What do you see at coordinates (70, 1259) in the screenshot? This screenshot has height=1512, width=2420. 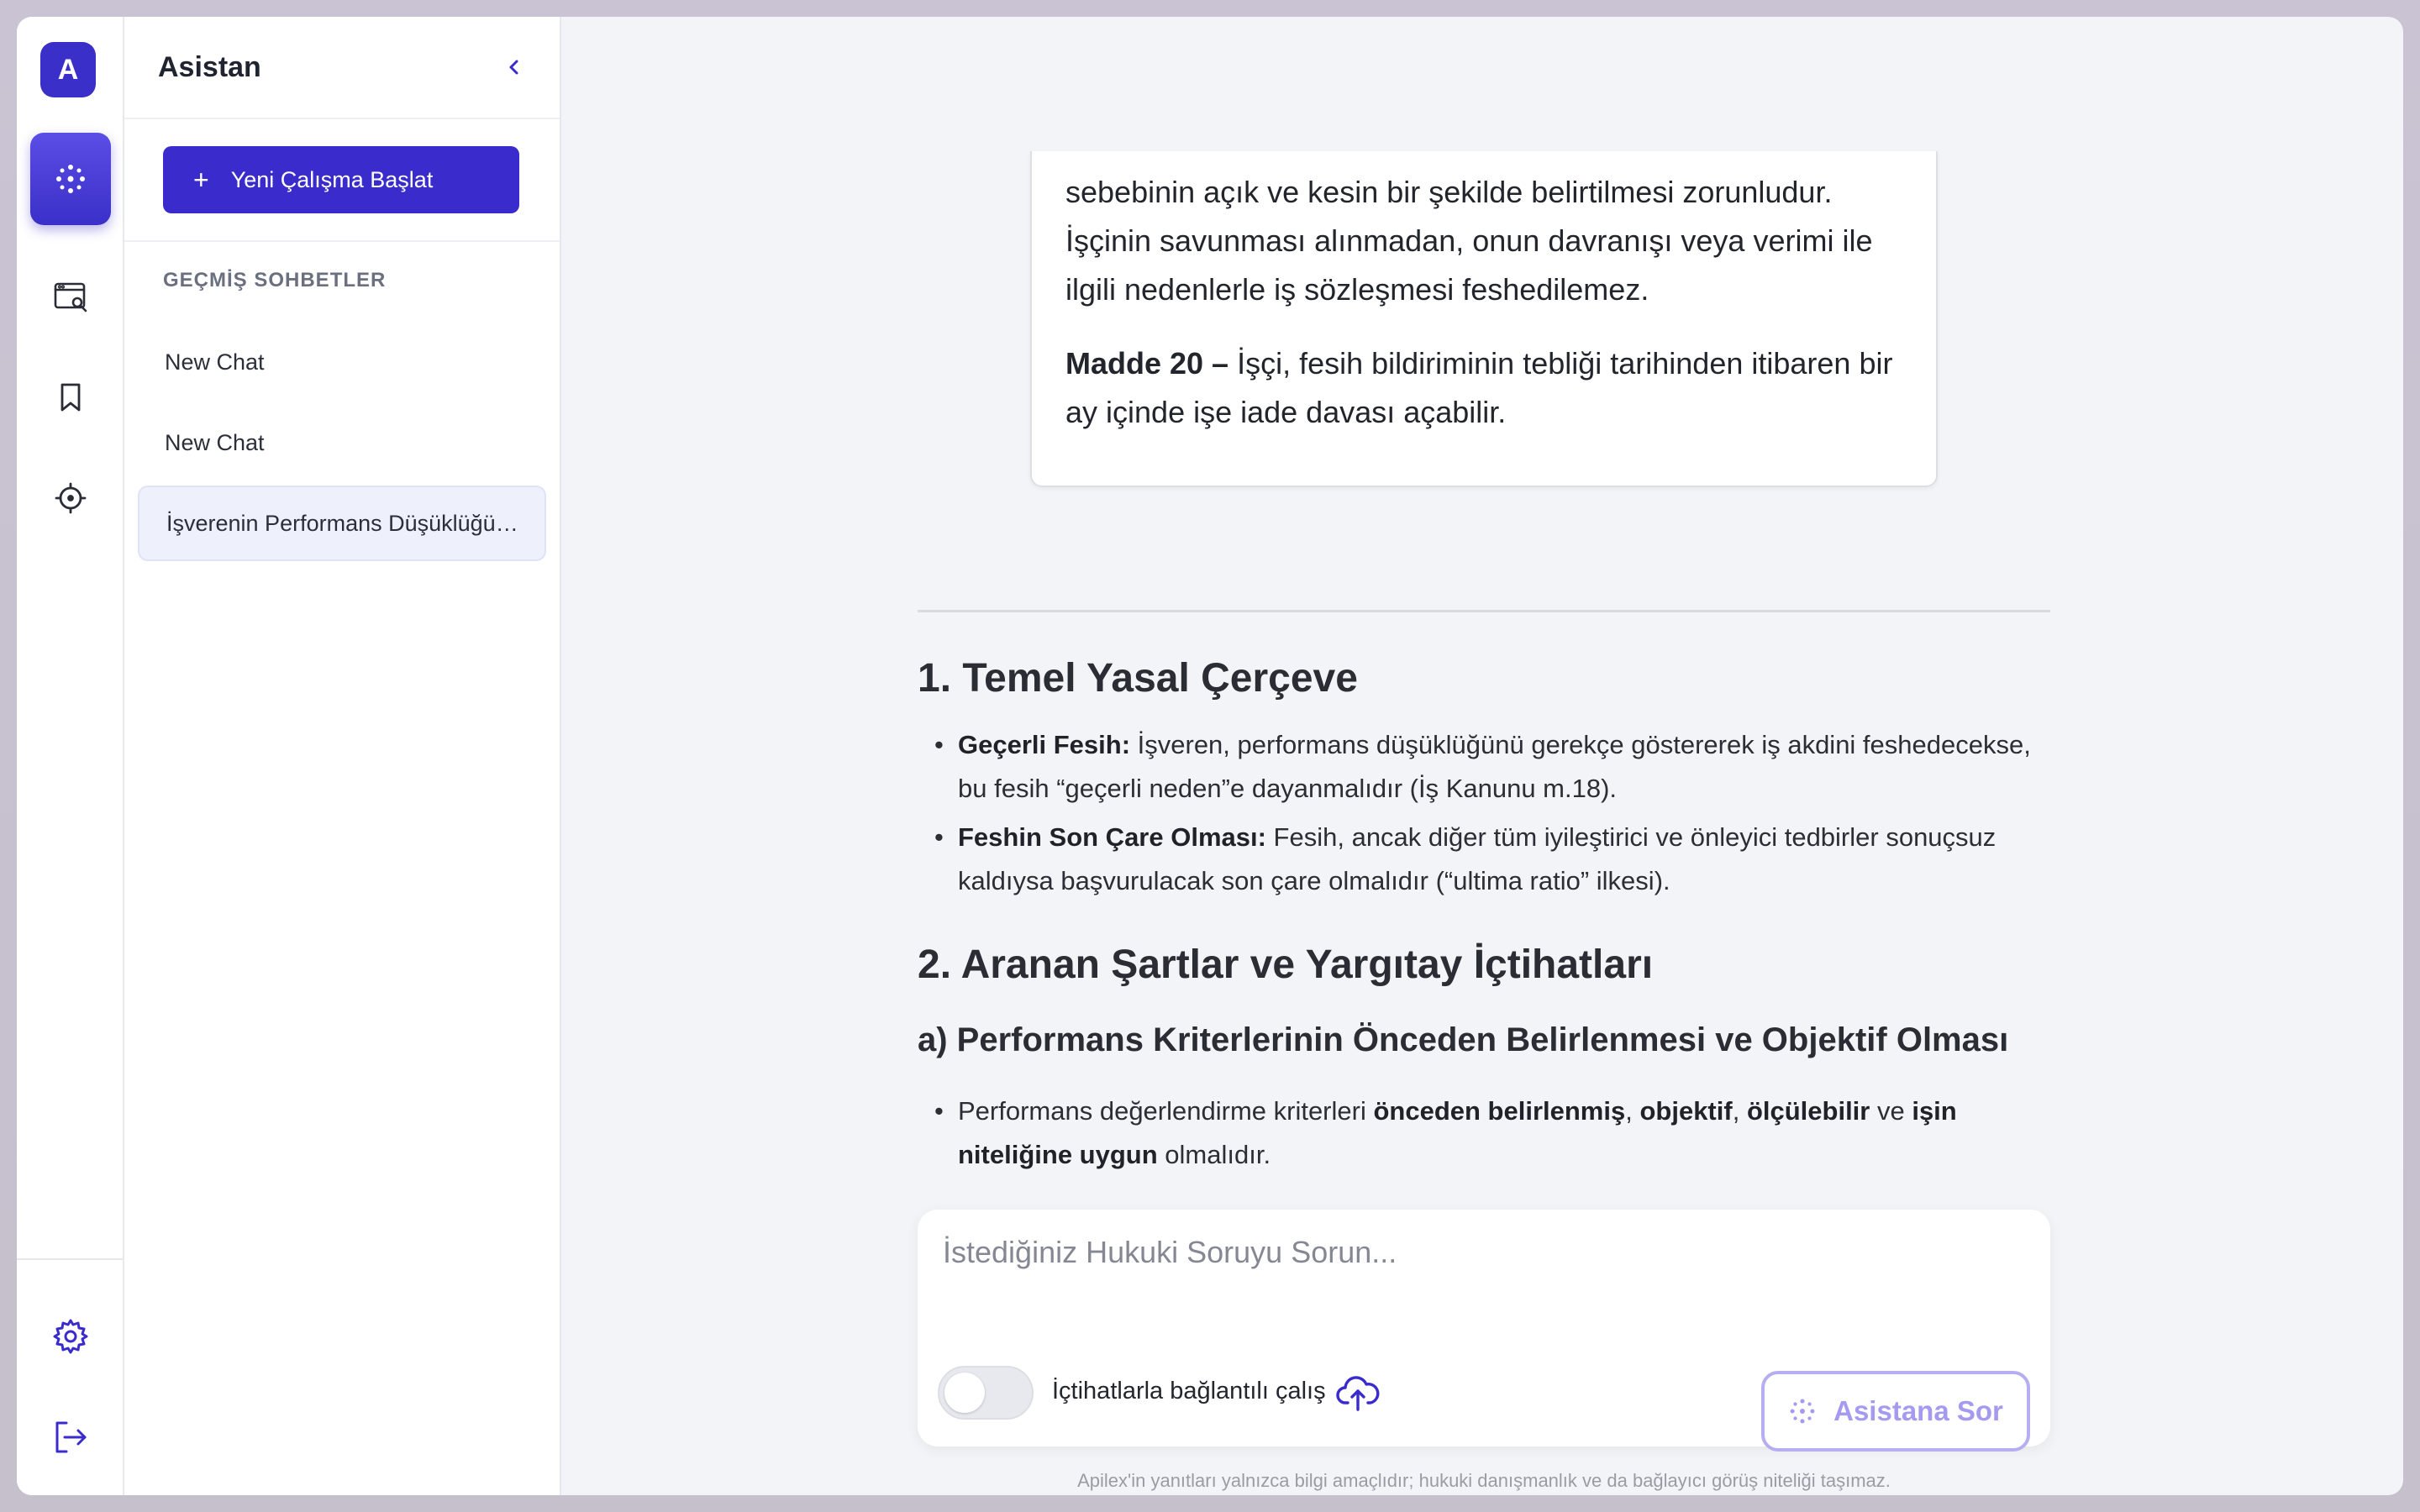 I see `rail-divider` at bounding box center [70, 1259].